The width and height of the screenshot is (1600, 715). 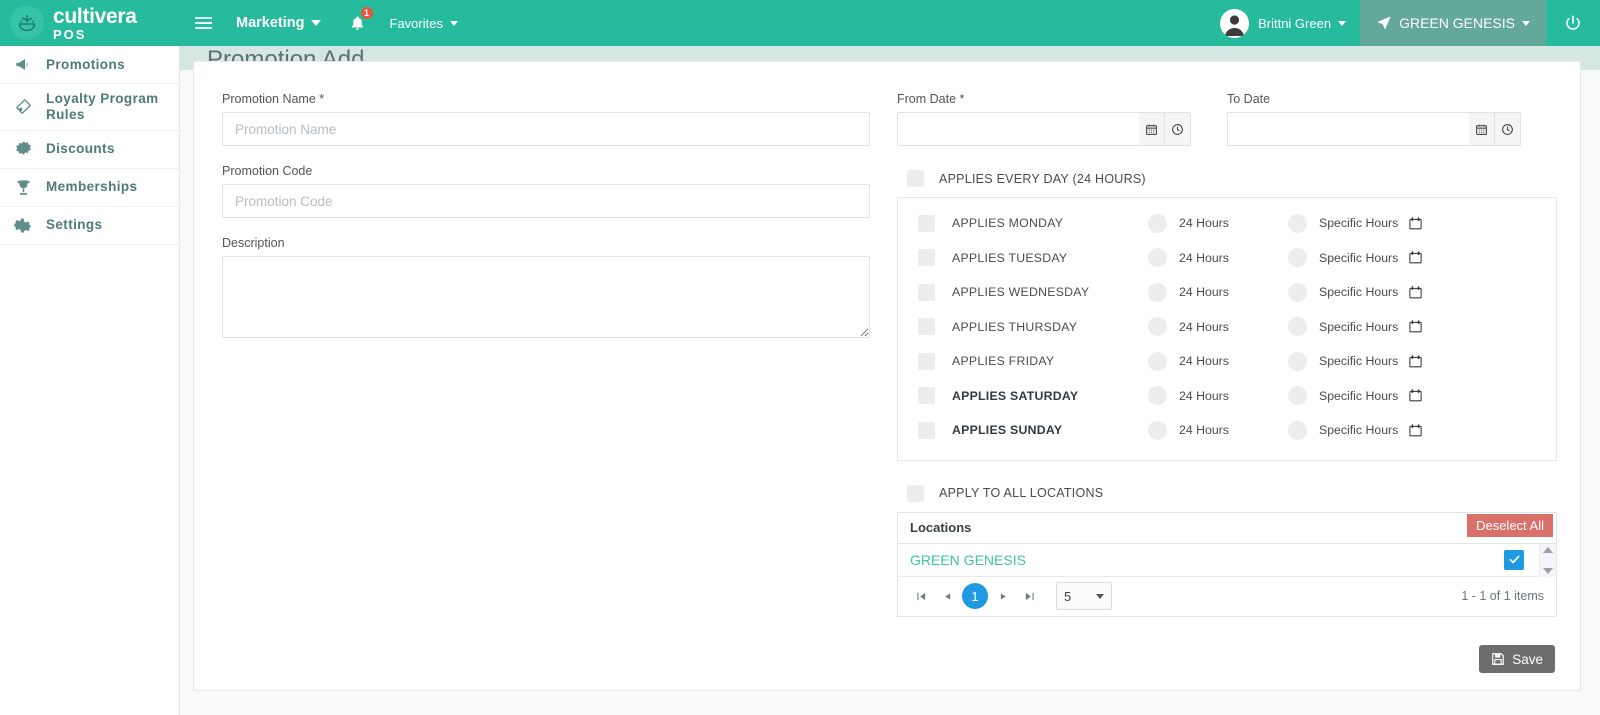 What do you see at coordinates (1514, 559) in the screenshot?
I see `location-selected-checkbox` at bounding box center [1514, 559].